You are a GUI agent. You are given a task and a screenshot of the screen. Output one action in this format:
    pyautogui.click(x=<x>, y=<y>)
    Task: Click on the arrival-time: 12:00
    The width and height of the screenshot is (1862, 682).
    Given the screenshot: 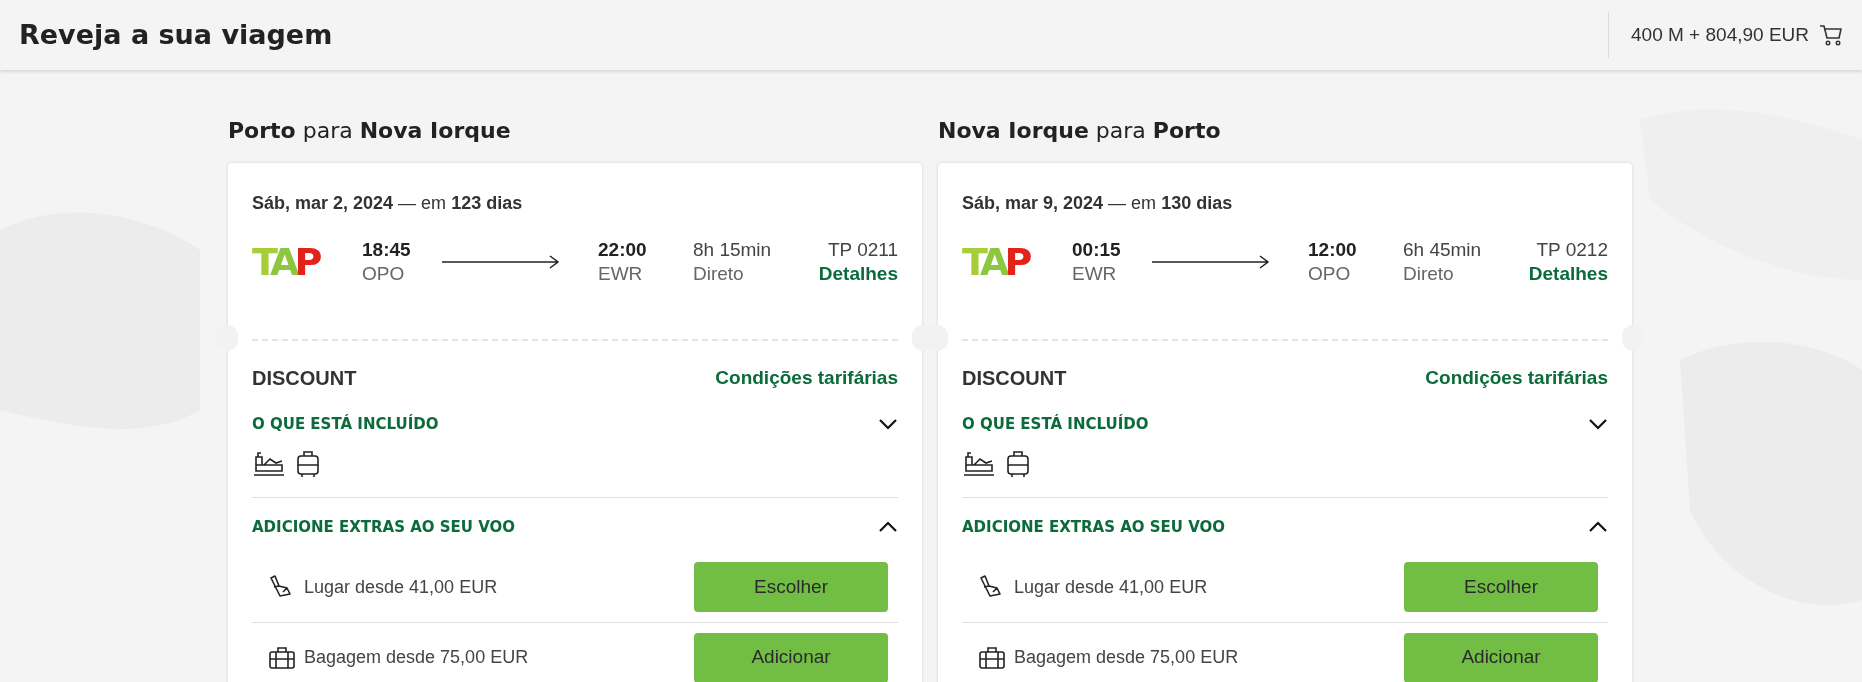 What is the action you would take?
    pyautogui.click(x=1333, y=250)
    